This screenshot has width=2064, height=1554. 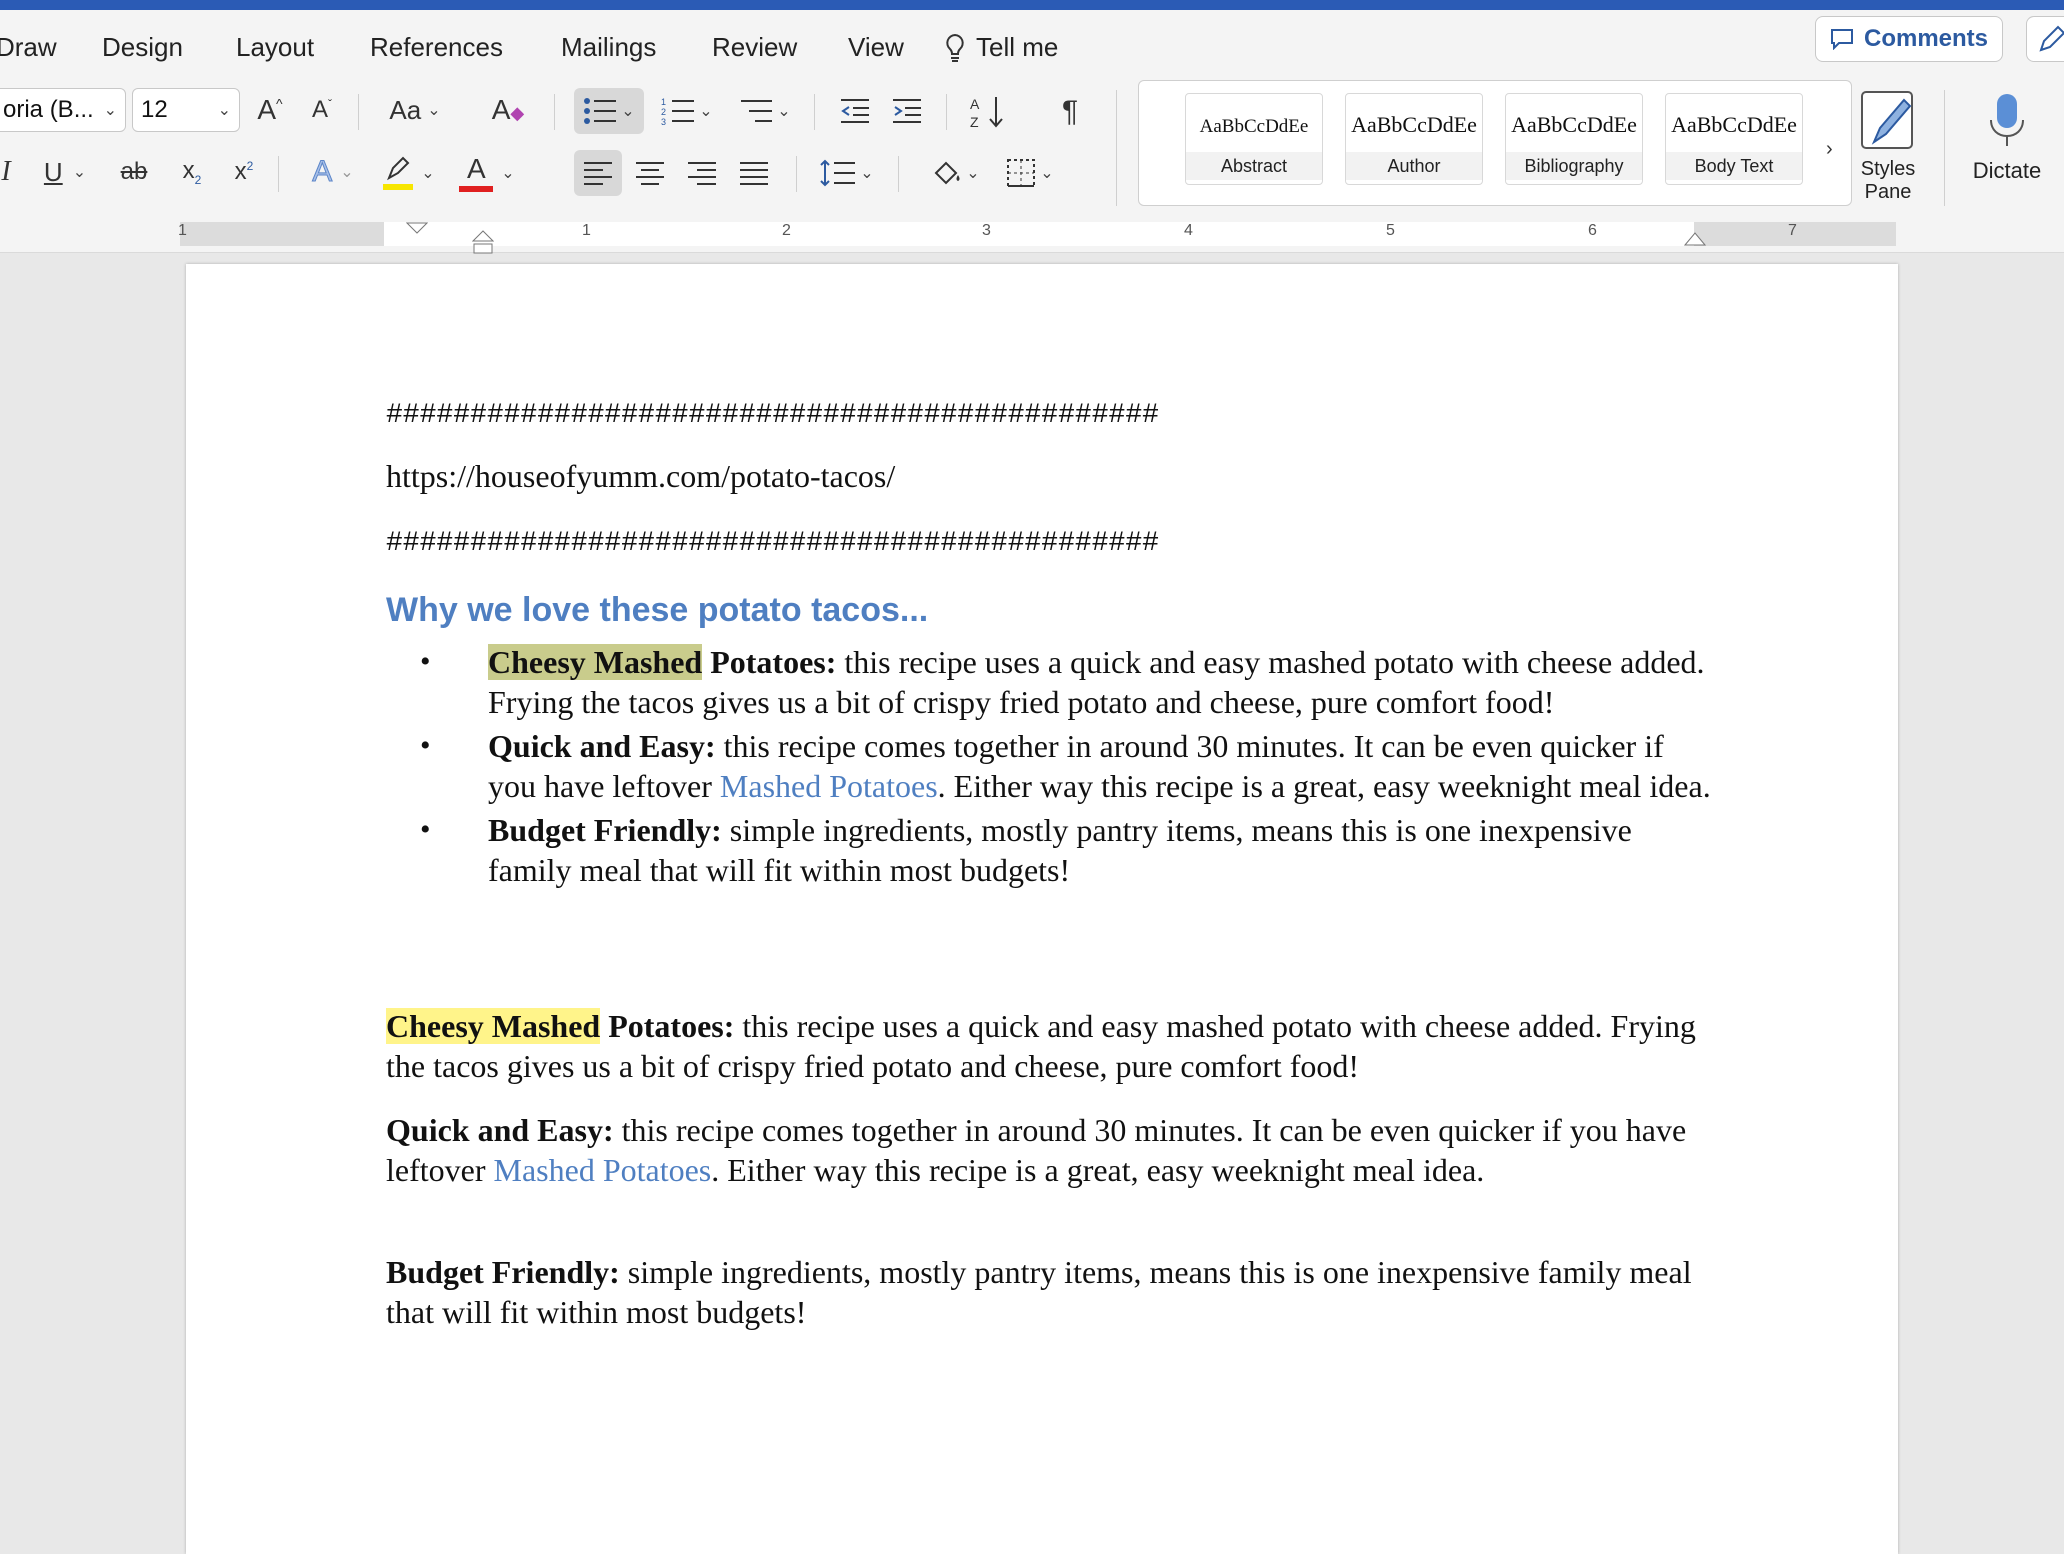 What do you see at coordinates (847, 173) in the screenshot?
I see `line-spacing-button: ⌄` at bounding box center [847, 173].